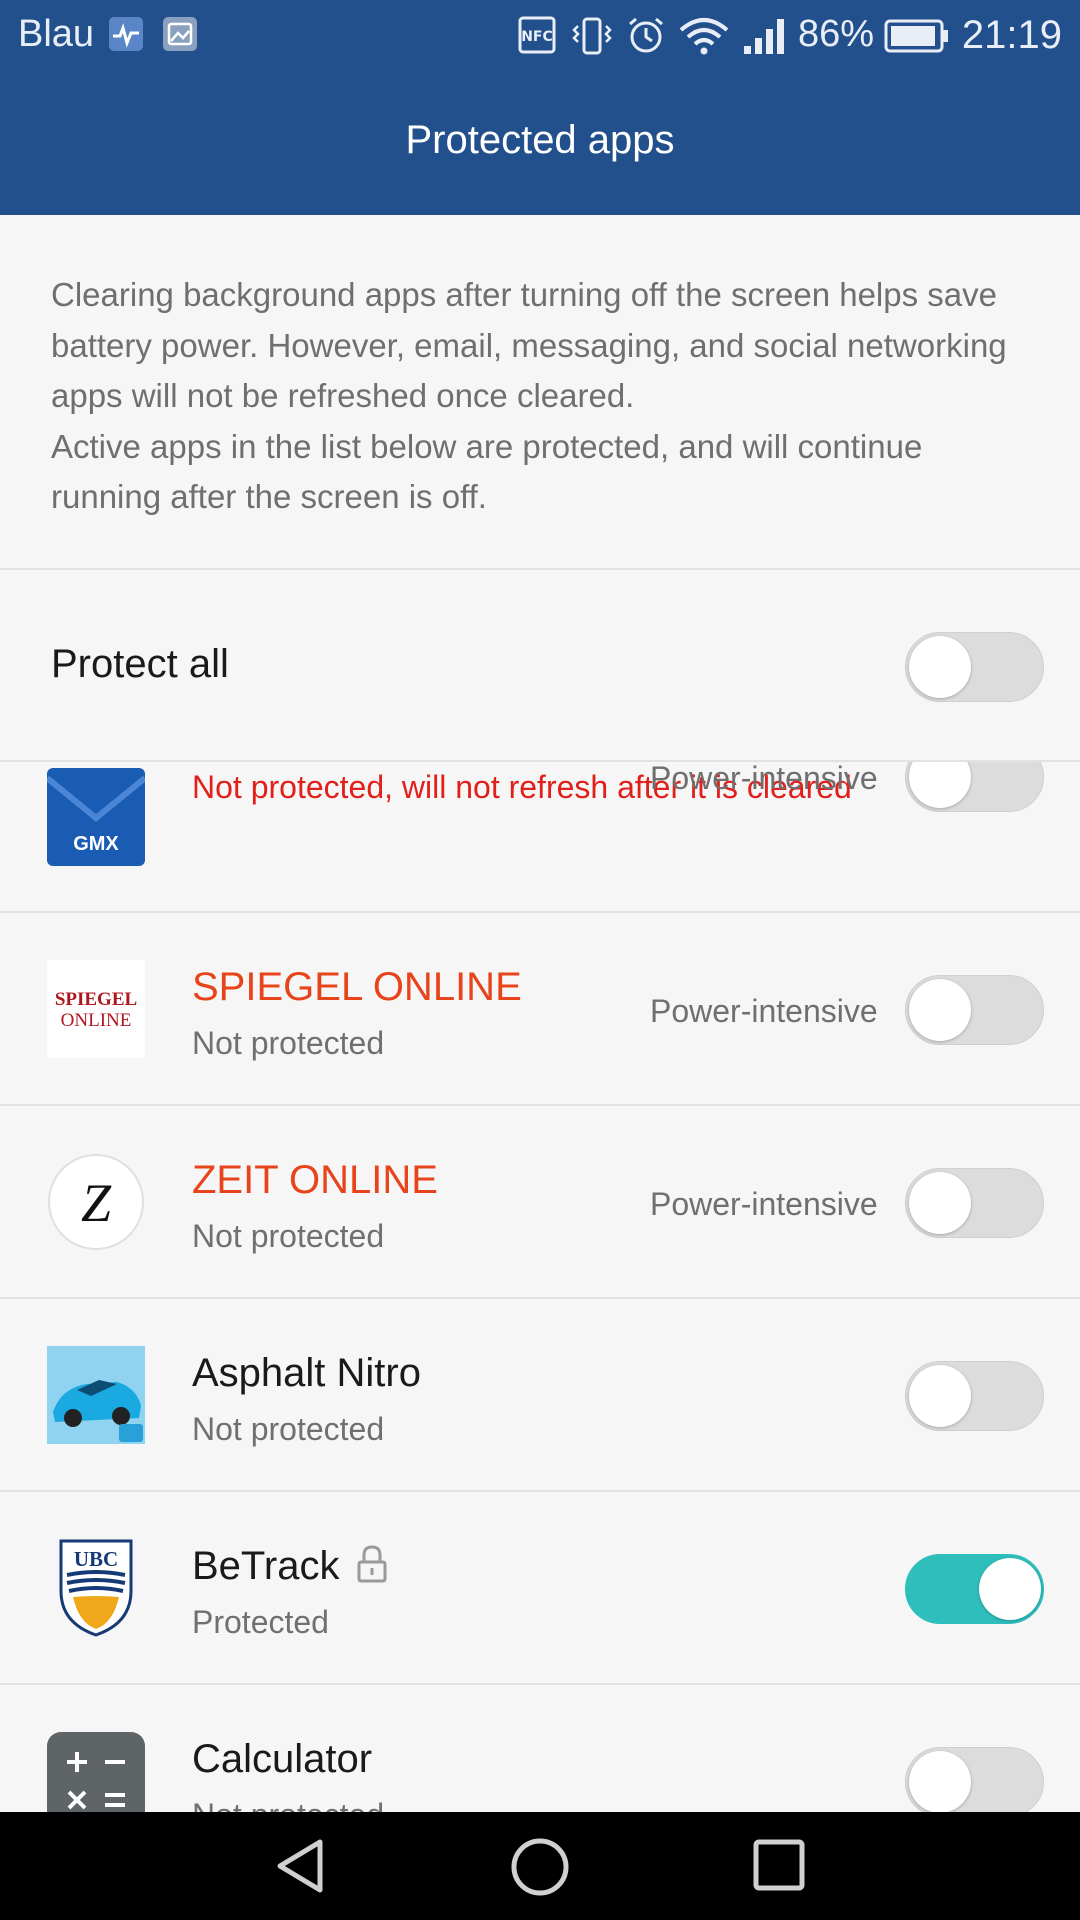 The image size is (1080, 1920). What do you see at coordinates (592, 36) in the screenshot?
I see `vibrate-icon` at bounding box center [592, 36].